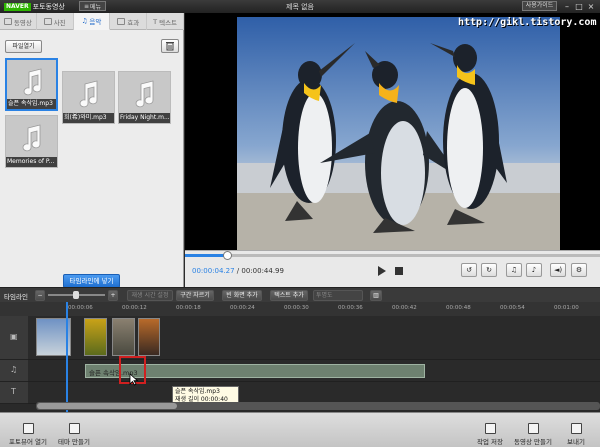  I want to click on current-time: 00:00:04.27, so click(213, 271).